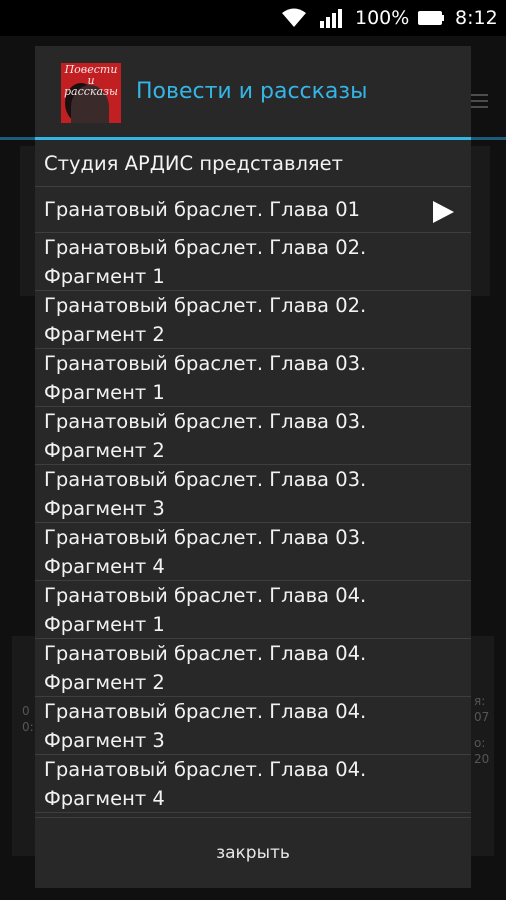 The image size is (506, 900). I want to click on track-label: Гранатовый браслет. Глава 04. Фрагмент 1, so click(205, 609).